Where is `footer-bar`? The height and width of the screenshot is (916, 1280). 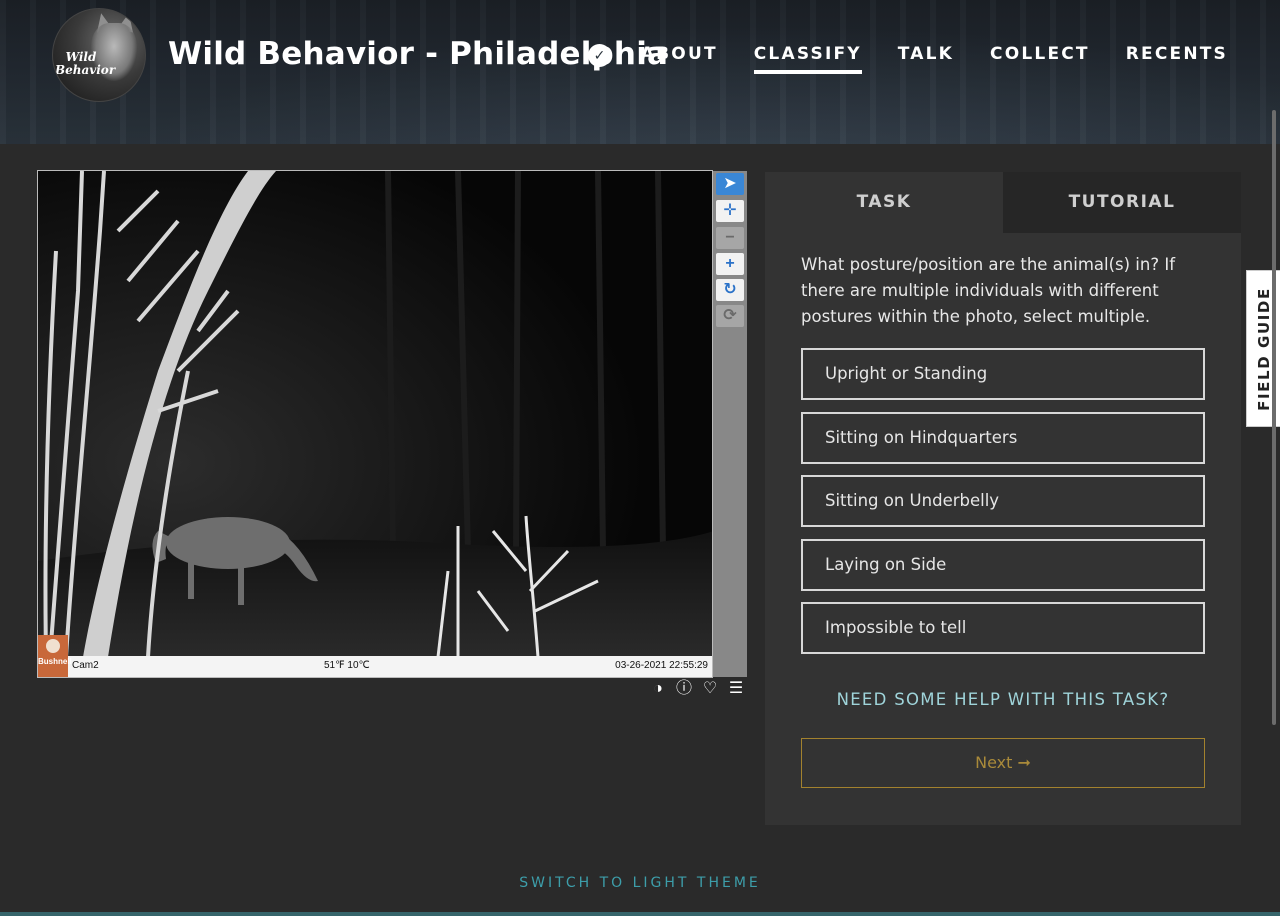
footer-bar is located at coordinates (640, 914).